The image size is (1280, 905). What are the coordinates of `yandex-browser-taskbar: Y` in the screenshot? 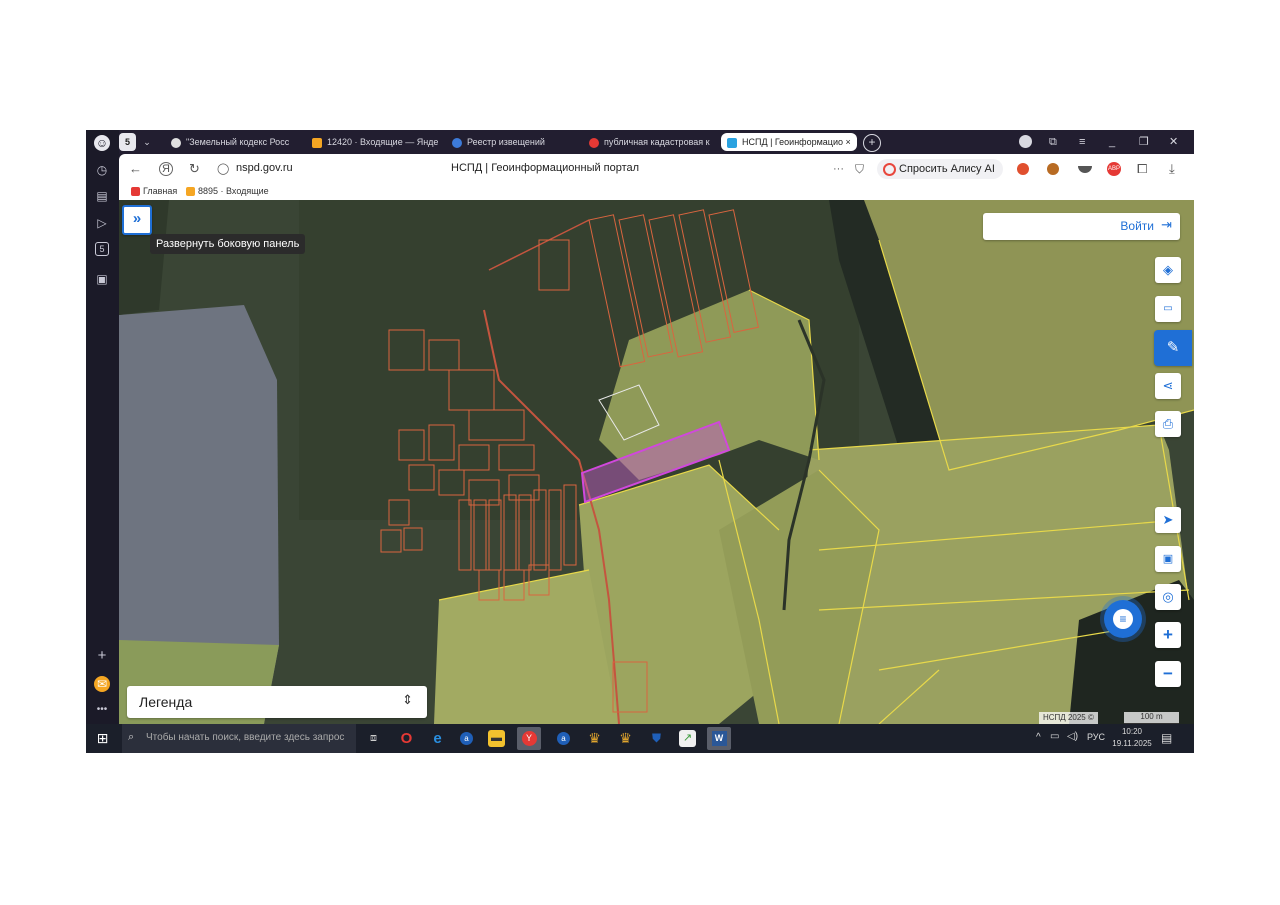 It's located at (529, 738).